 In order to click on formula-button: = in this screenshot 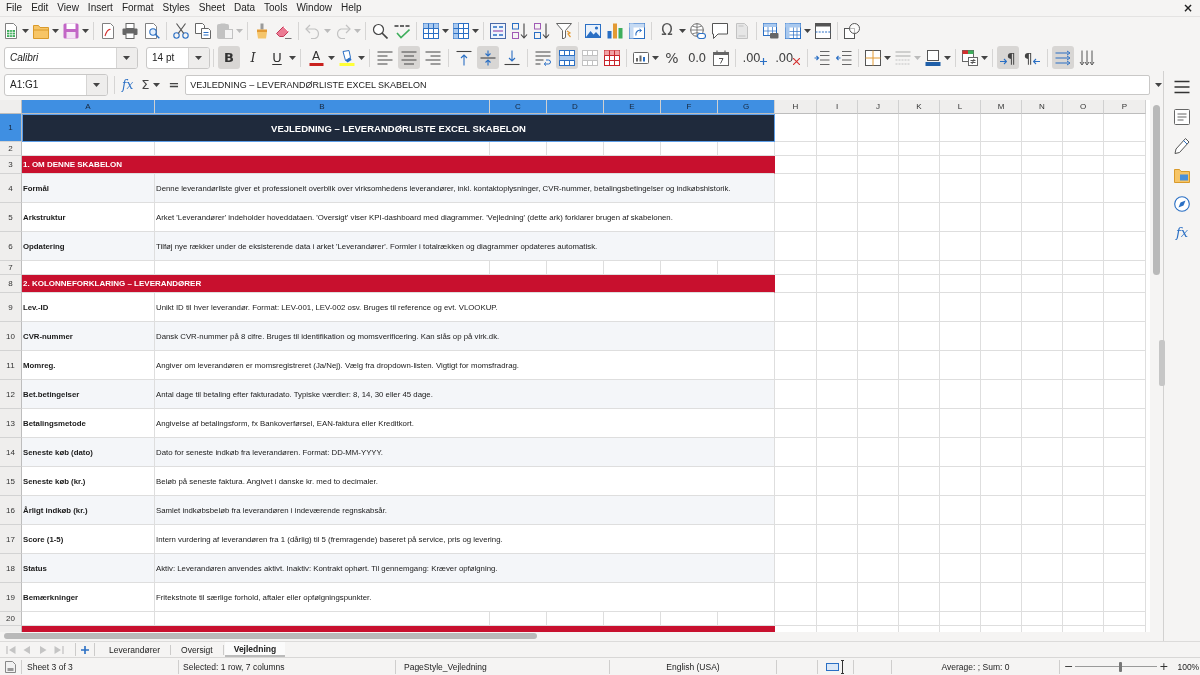, I will do `click(174, 84)`.